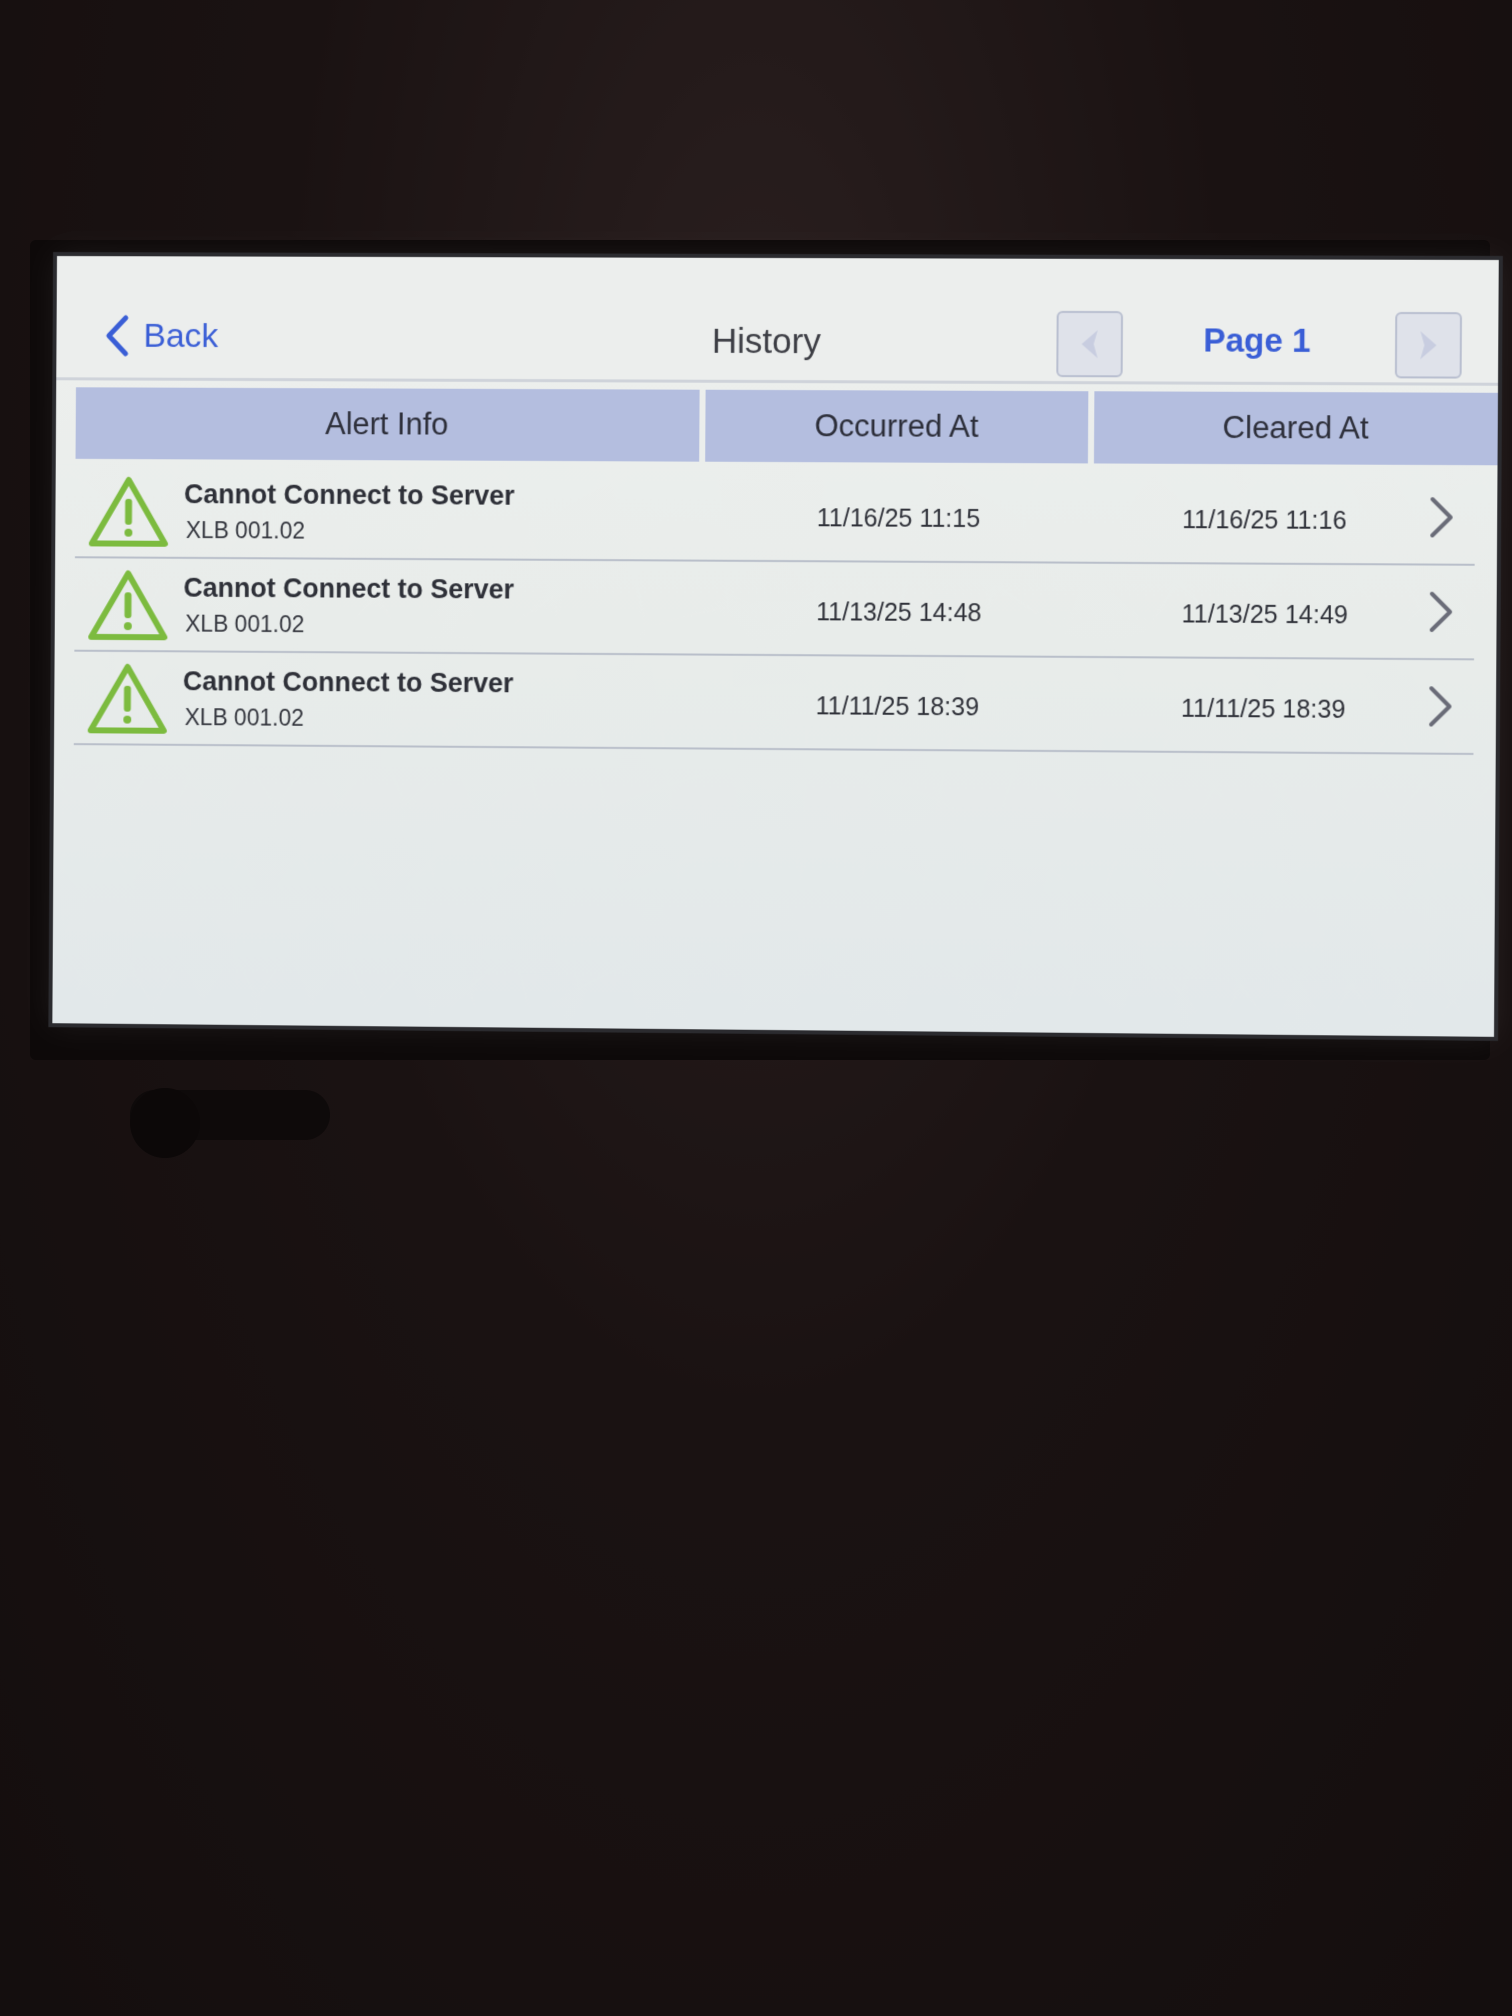 The height and width of the screenshot is (2016, 1512). What do you see at coordinates (1263, 709) in the screenshot?
I see `cleared-at: 11/11/25 18:39` at bounding box center [1263, 709].